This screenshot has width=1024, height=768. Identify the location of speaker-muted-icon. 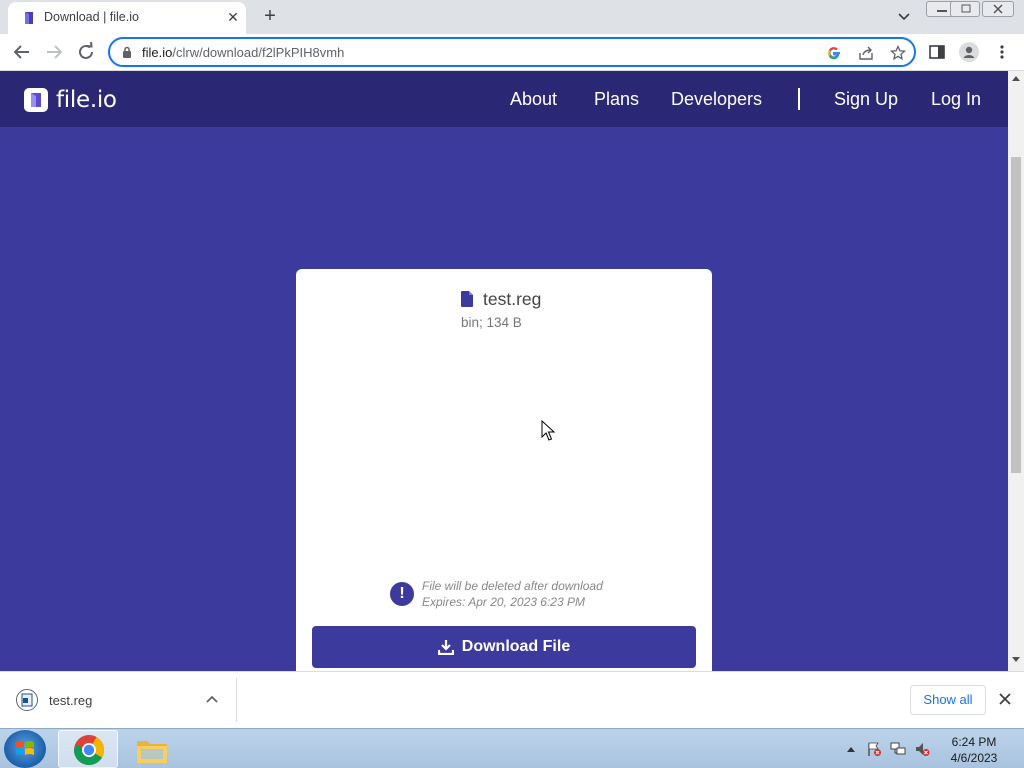
(922, 749).